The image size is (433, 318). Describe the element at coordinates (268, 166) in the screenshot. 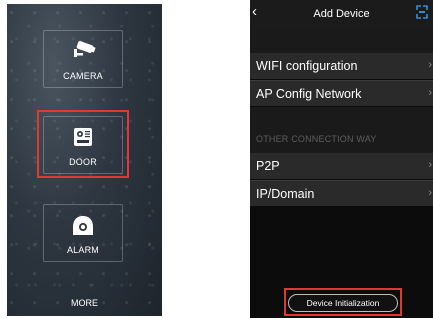

I see `p2p-label: P2P` at that location.